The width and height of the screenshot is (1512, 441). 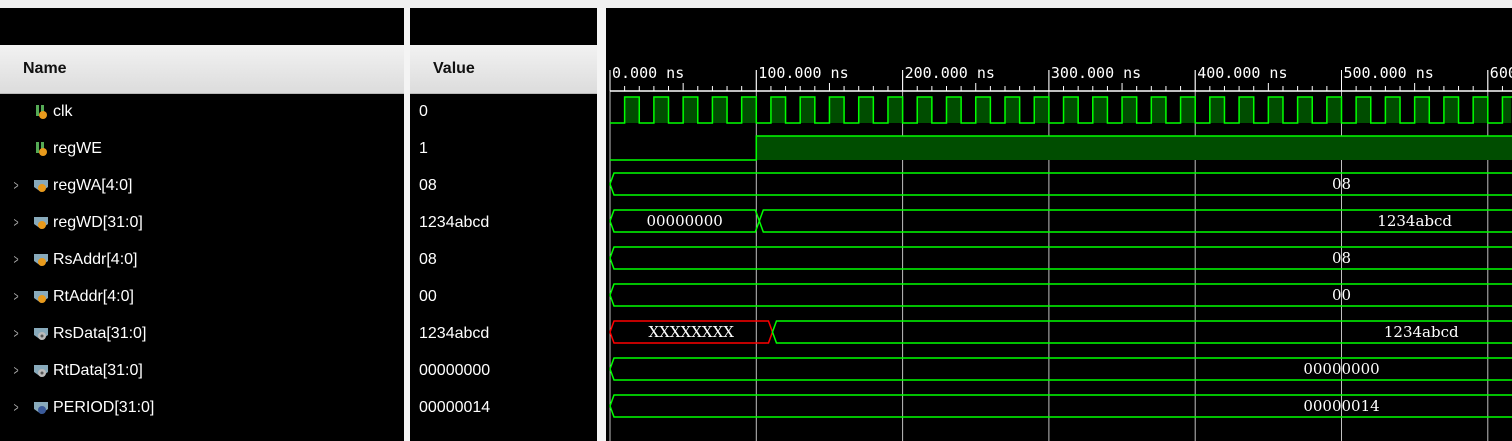 I want to click on signal-name: PERIOD[31:0], so click(x=104, y=407).